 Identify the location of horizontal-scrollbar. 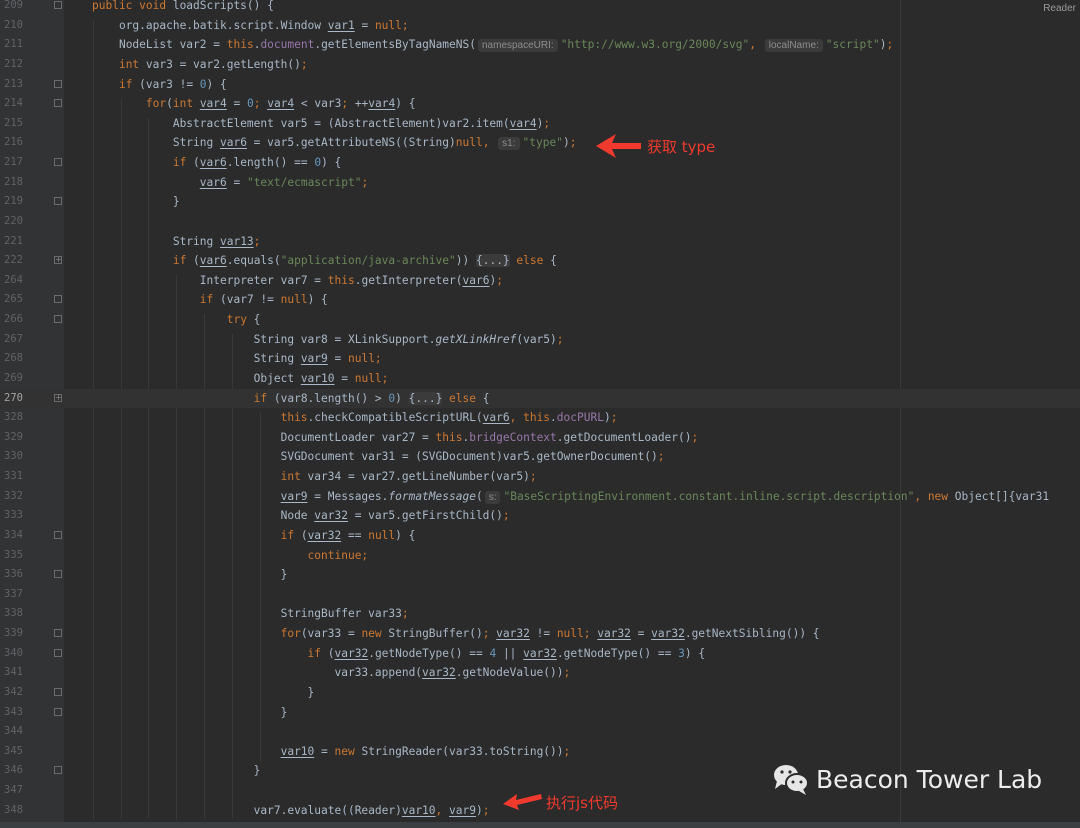
(540, 825).